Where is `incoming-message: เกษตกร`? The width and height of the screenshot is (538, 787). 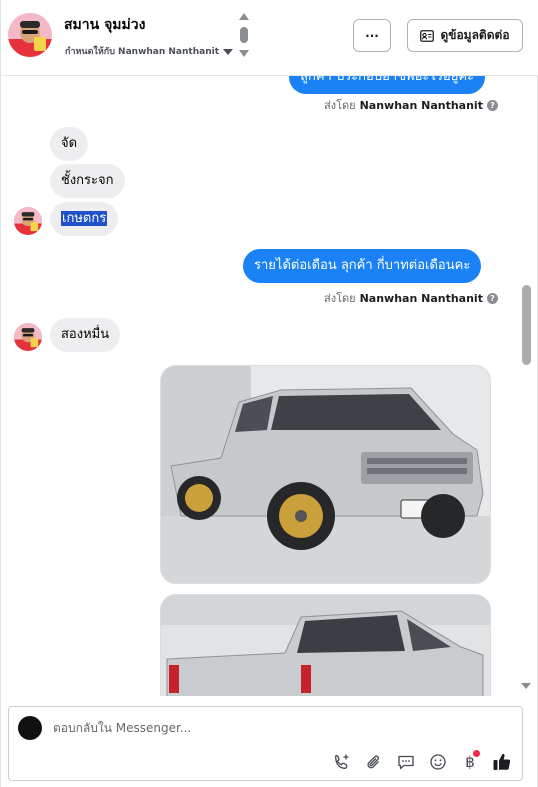 incoming-message: เกษตกร is located at coordinates (84, 219).